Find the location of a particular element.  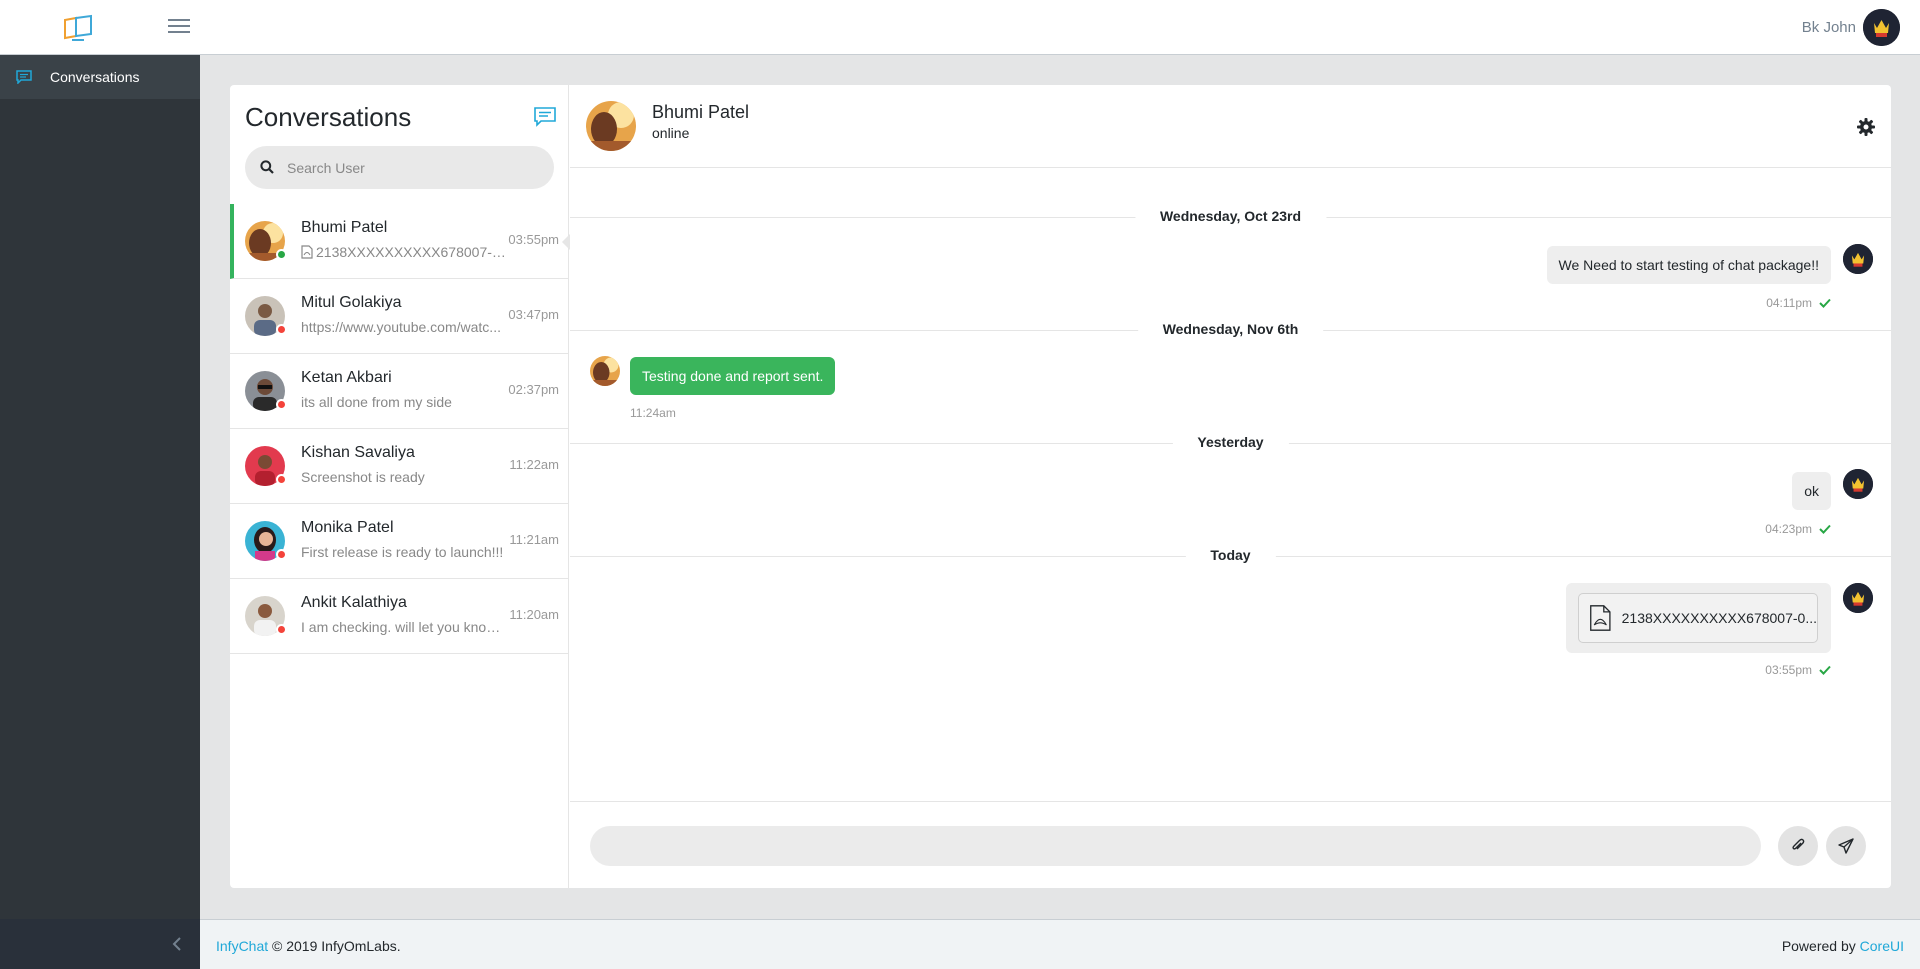

chat-user-avatar is located at coordinates (611, 126).